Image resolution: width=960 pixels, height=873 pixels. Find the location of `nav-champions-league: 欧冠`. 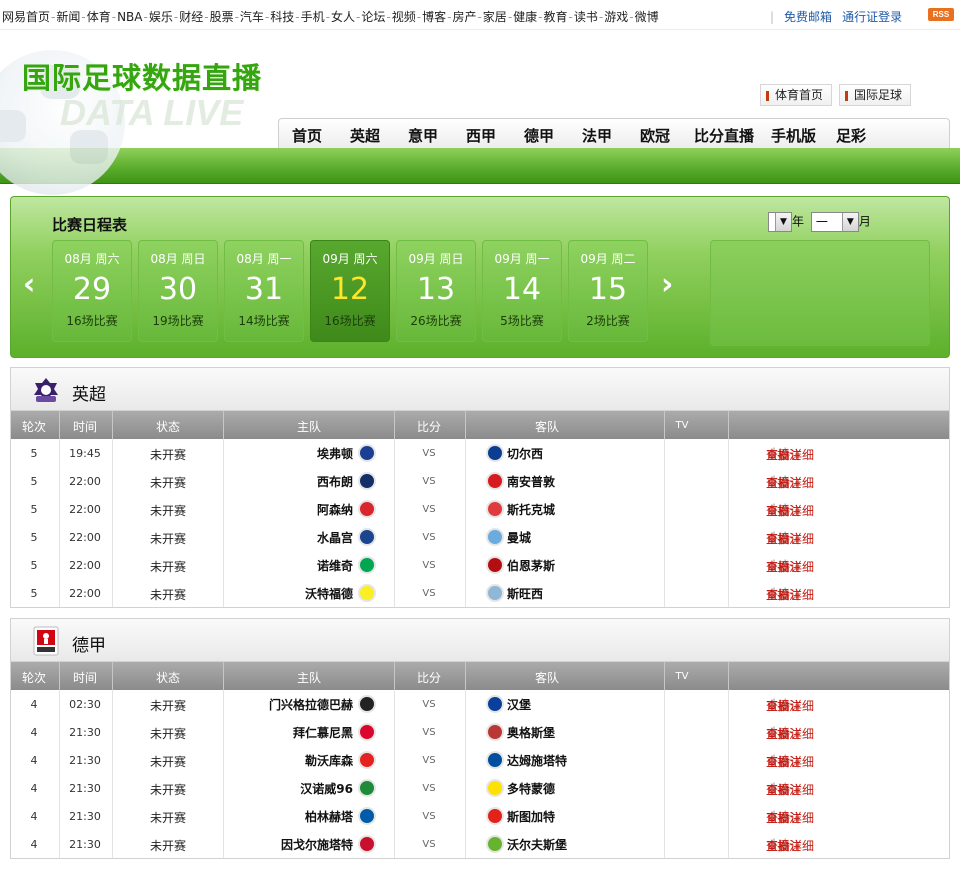

nav-champions-league: 欧冠 is located at coordinates (655, 135).